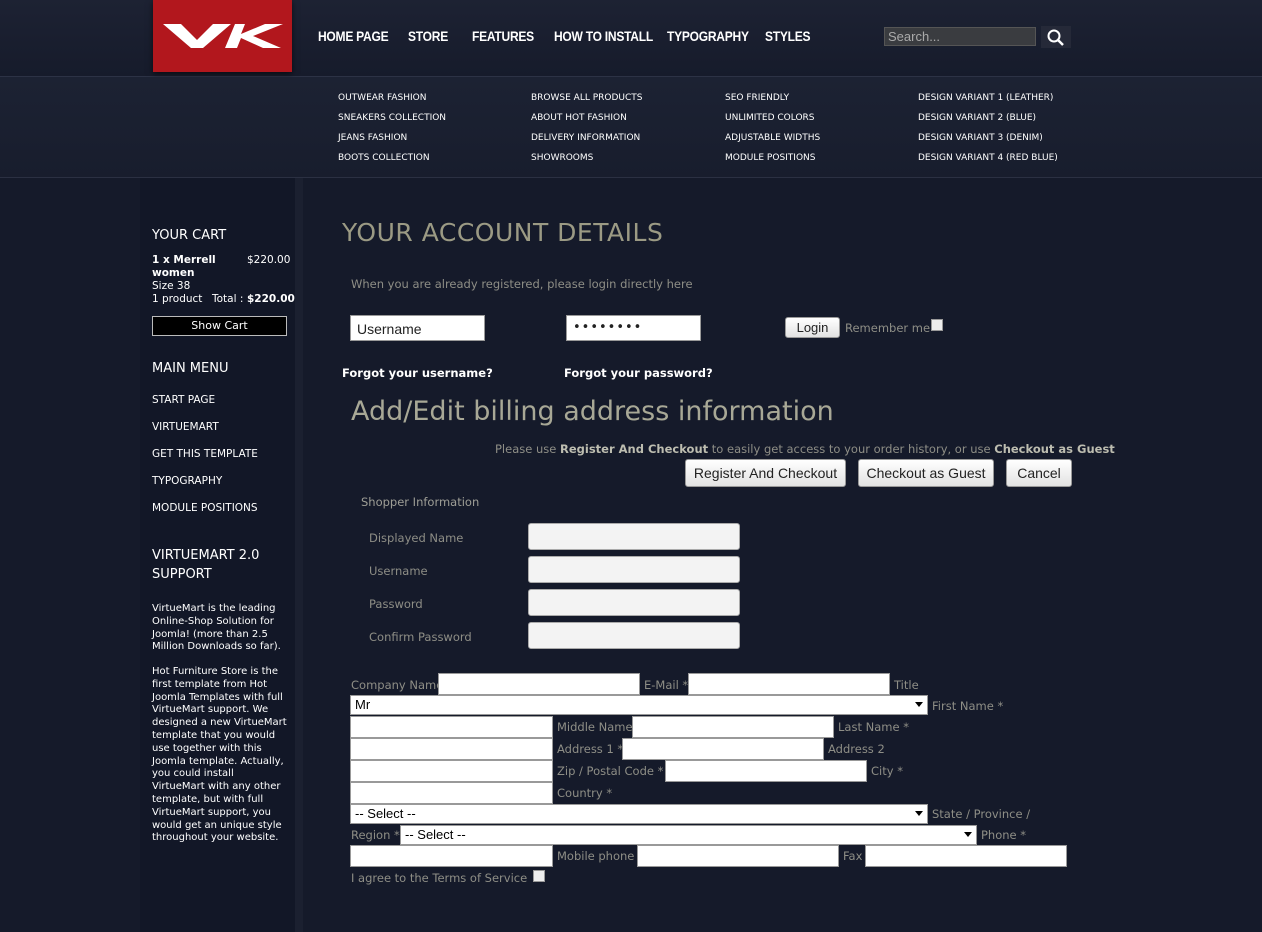  What do you see at coordinates (766, 771) in the screenshot?
I see `zip-input` at bounding box center [766, 771].